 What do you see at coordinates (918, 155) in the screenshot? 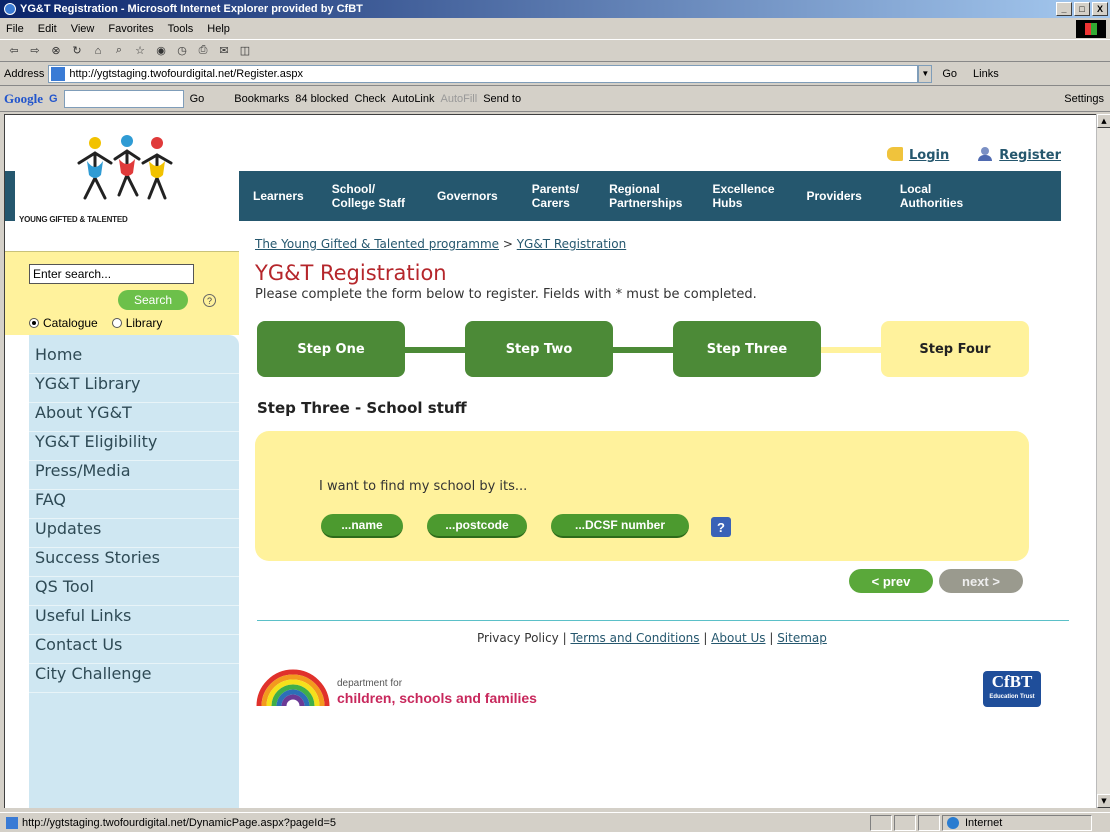
I see `login-link: Login` at bounding box center [918, 155].